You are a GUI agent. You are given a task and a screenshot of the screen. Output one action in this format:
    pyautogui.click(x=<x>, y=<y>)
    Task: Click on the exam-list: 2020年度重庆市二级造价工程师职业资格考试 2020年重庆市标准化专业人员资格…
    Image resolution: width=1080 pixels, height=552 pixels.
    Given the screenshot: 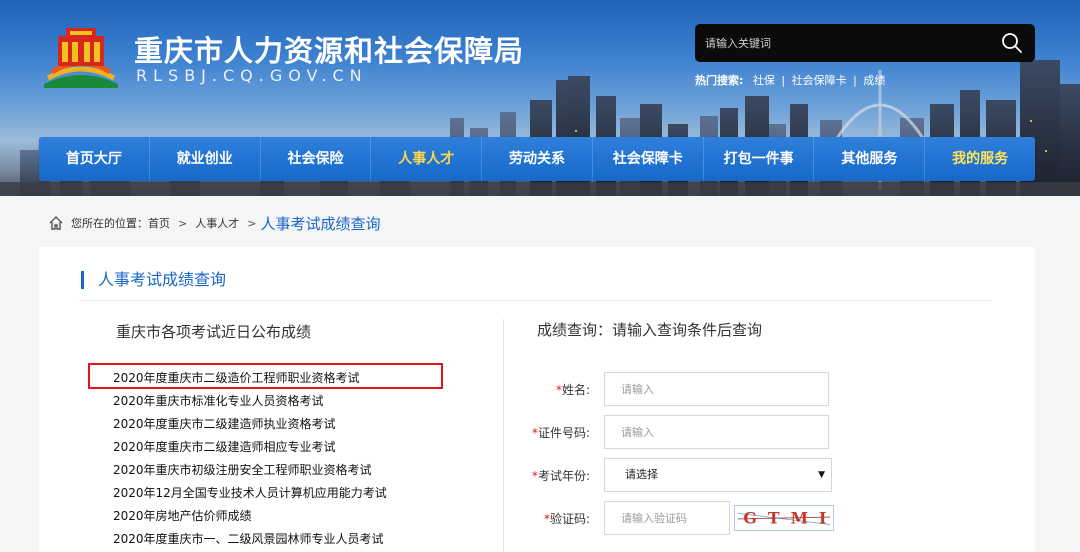 What is the action you would take?
    pyautogui.click(x=250, y=459)
    